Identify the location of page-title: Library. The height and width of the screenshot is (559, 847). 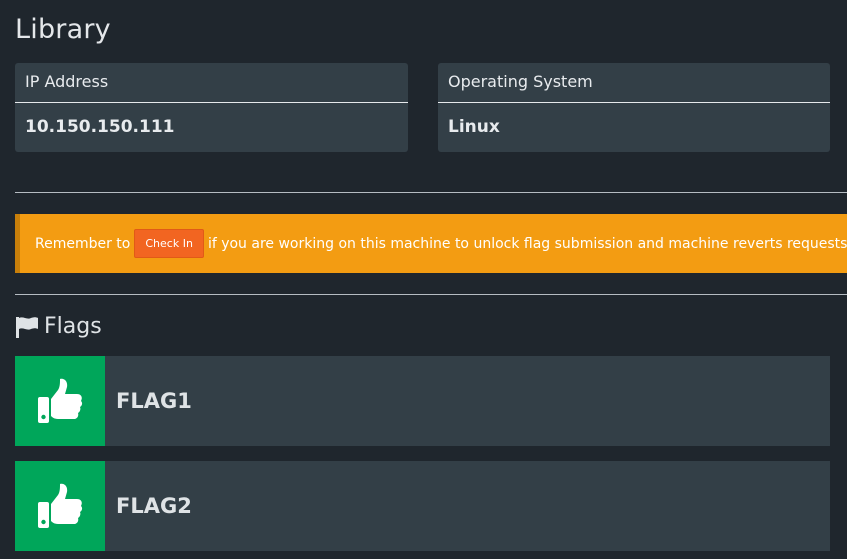
(63, 29).